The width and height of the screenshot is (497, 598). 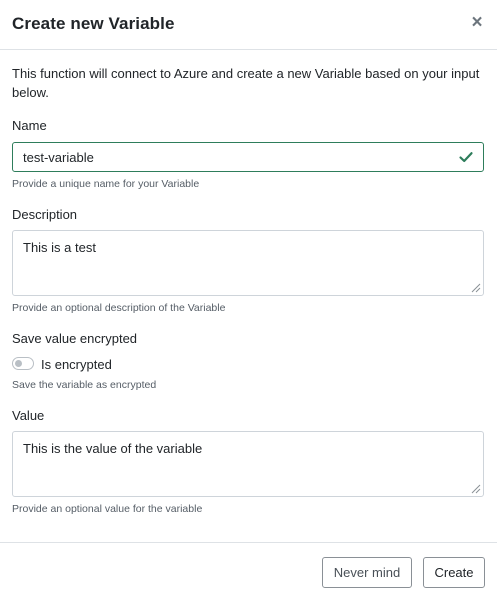 What do you see at coordinates (58, 157) in the screenshot?
I see `name-input-value: test-variable` at bounding box center [58, 157].